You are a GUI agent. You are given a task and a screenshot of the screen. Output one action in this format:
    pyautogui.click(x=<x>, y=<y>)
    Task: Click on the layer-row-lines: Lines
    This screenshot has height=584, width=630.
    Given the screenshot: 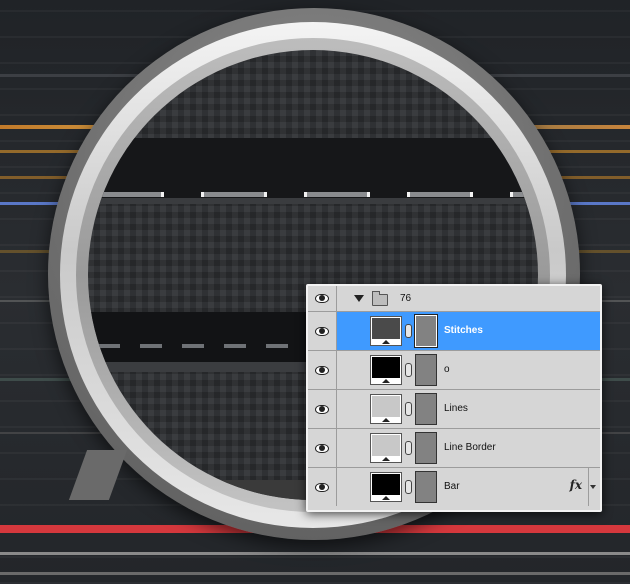 What is the action you would take?
    pyautogui.click(x=454, y=409)
    